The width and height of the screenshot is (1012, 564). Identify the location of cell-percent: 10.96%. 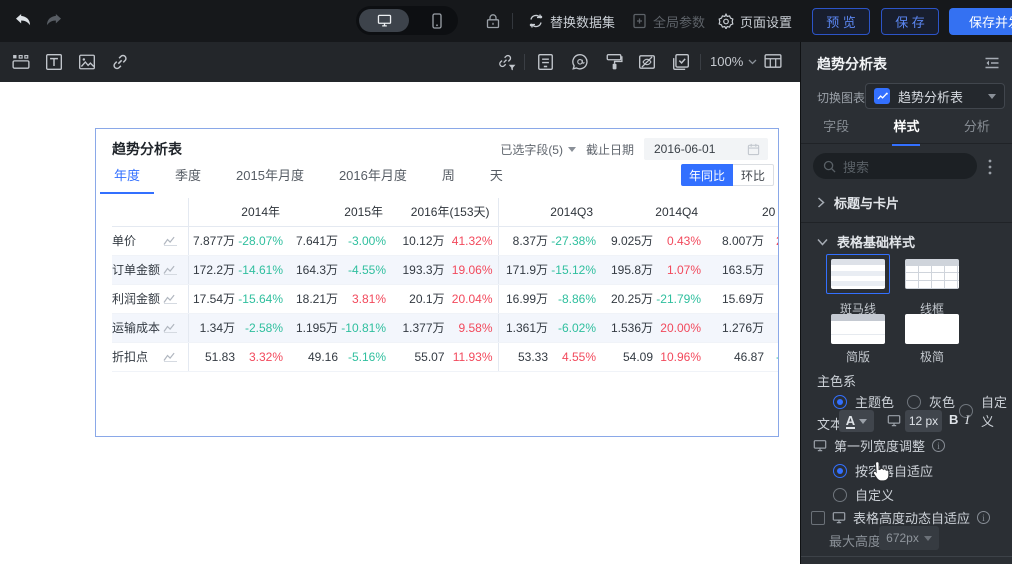
(680, 356).